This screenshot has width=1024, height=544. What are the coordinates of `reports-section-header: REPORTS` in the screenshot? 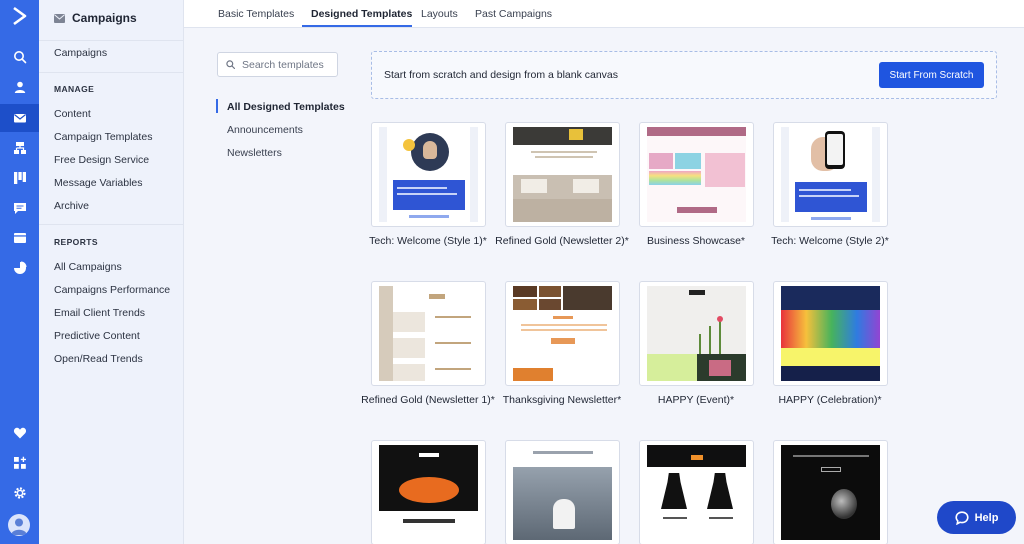 It's located at (76, 242).